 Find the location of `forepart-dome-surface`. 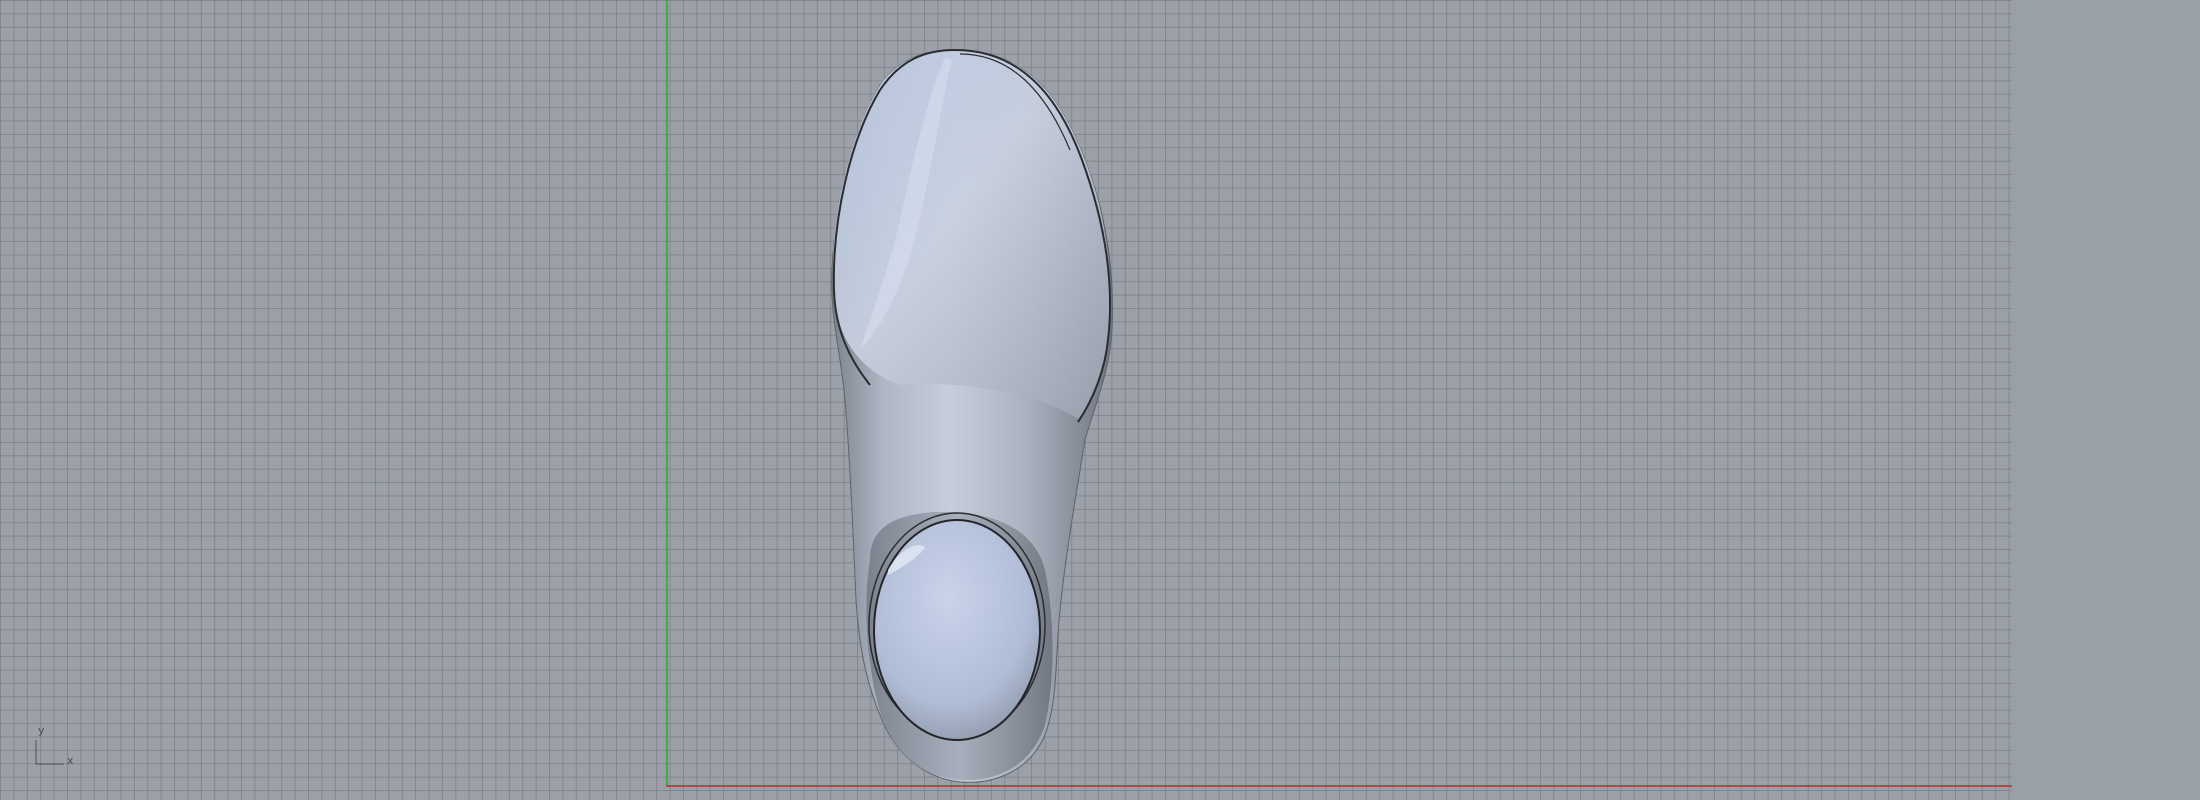

forepart-dome-surface is located at coordinates (971, 235).